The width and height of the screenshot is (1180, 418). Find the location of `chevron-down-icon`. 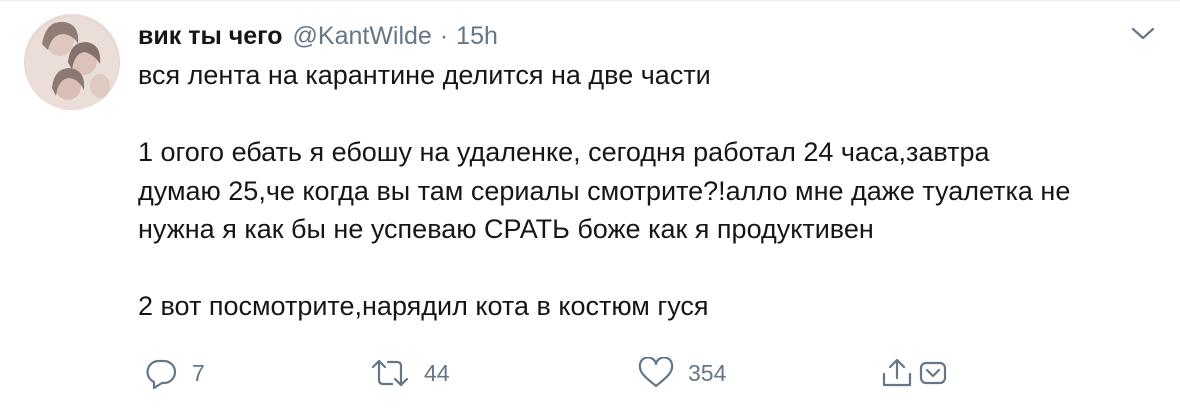

chevron-down-icon is located at coordinates (1143, 34).